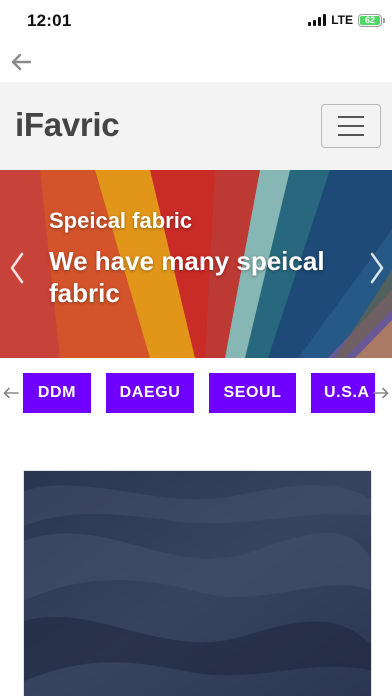 This screenshot has width=392, height=696. What do you see at coordinates (196, 394) in the screenshot?
I see `location-chips: DDM DAEGU SEOUL U.S.A` at bounding box center [196, 394].